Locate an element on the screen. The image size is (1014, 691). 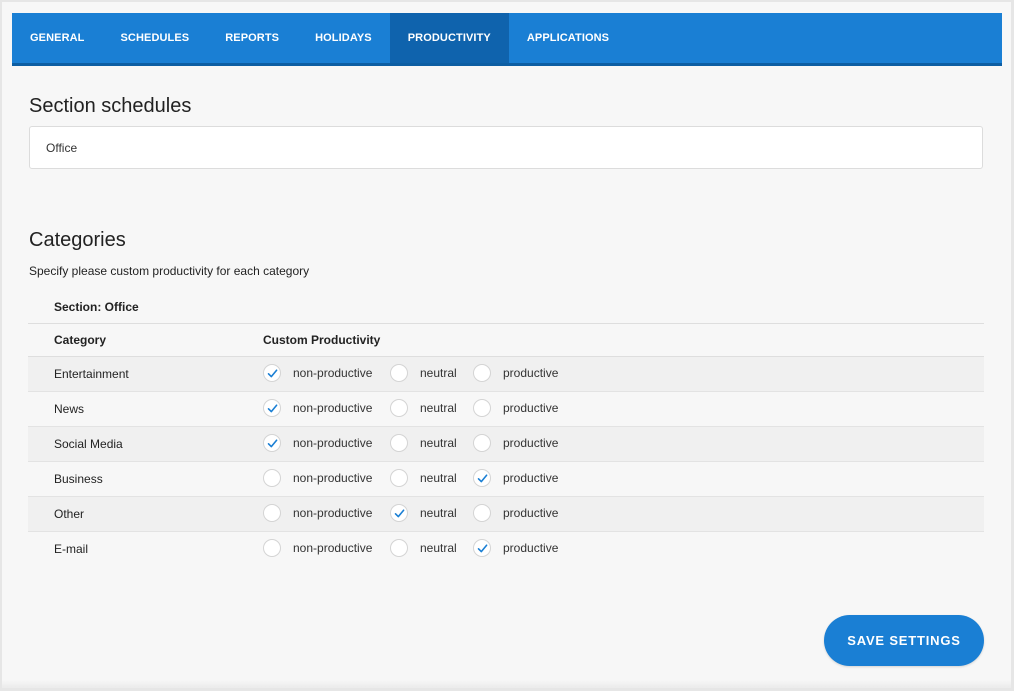
tab-reports: REPORTS is located at coordinates (252, 38).